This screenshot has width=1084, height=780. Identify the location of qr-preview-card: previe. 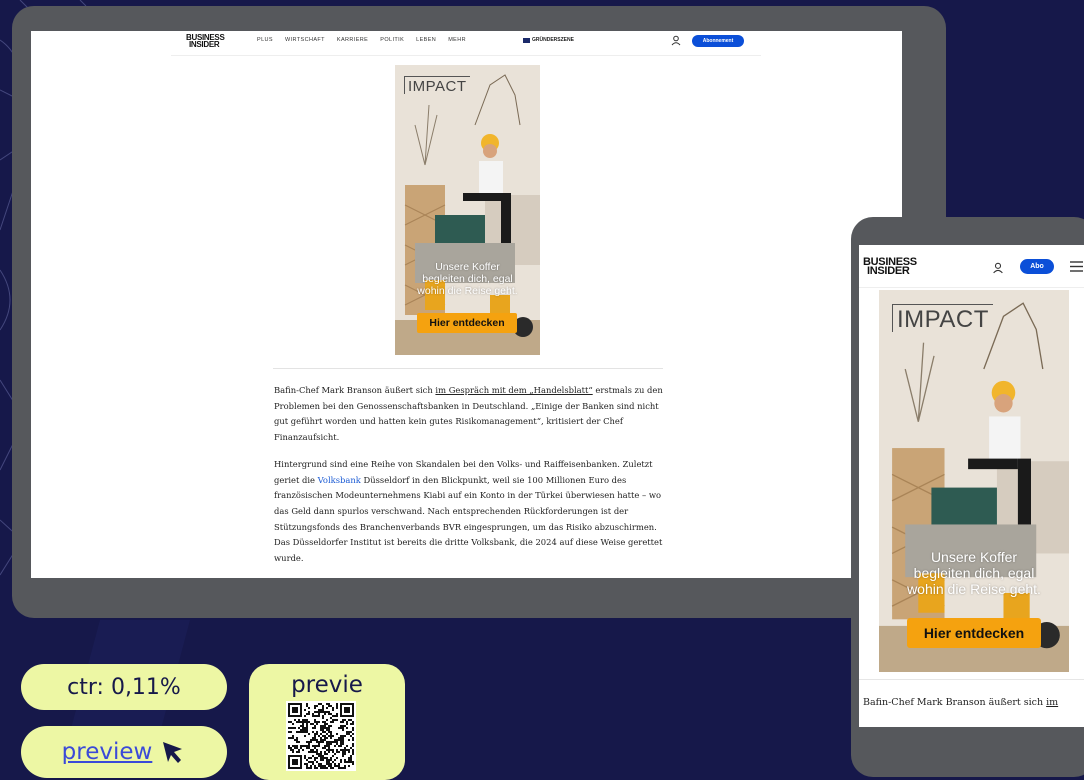
(327, 722).